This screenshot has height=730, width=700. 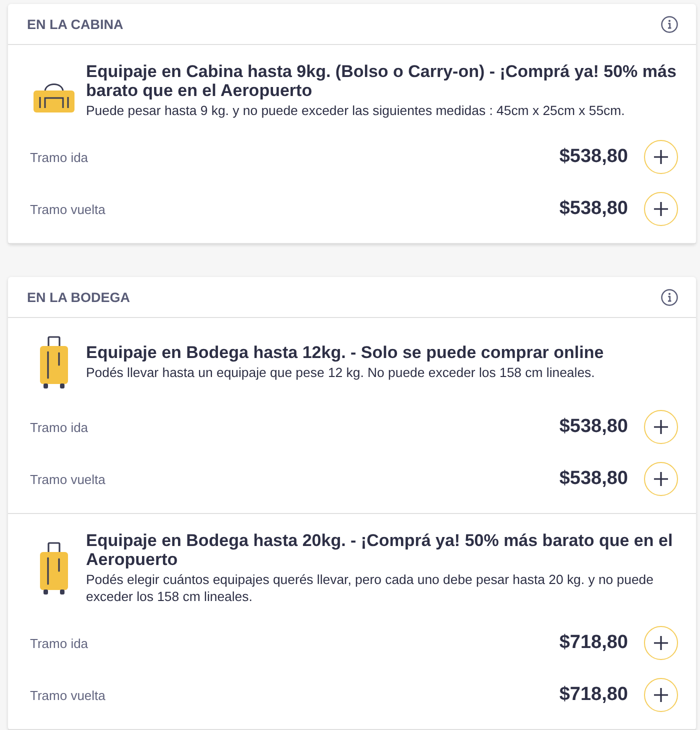 I want to click on baggage-title: Equipaje en Bodega hasta 20kg. - ¡Comprá ya! 50% más barato que en el Aeropuerto, so click(x=380, y=550).